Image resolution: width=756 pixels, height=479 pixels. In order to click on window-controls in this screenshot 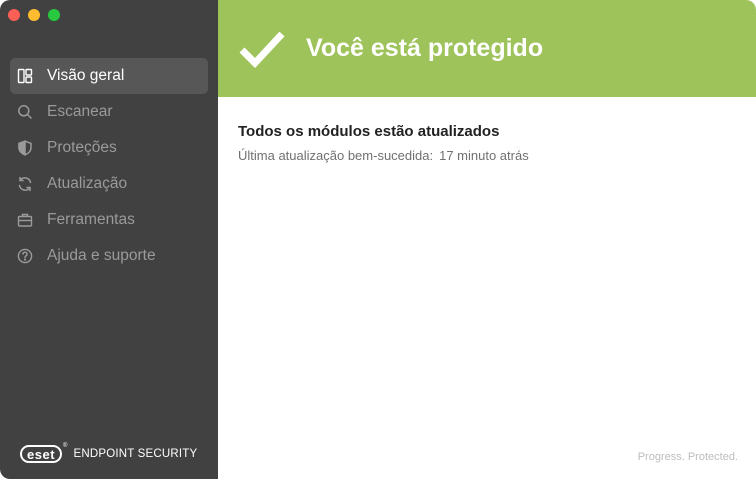, I will do `click(34, 15)`.